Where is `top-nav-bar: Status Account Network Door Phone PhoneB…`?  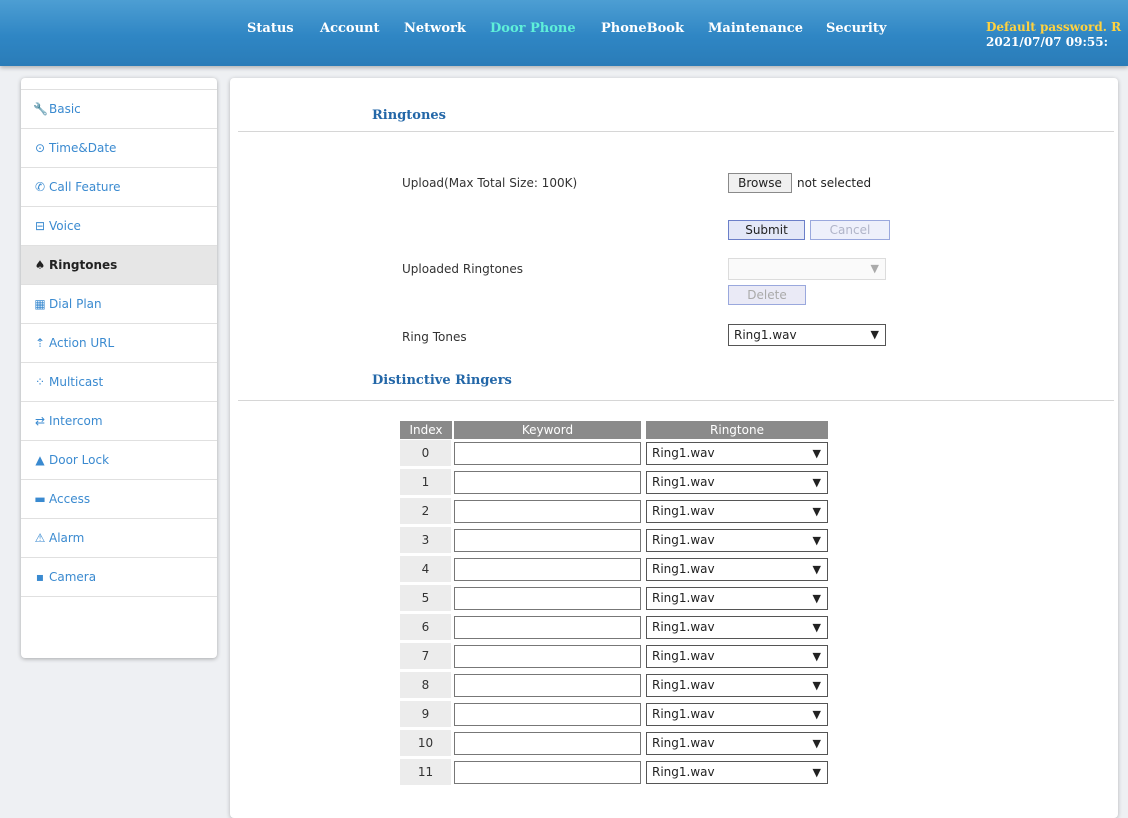
top-nav-bar: Status Account Network Door Phone PhoneB… is located at coordinates (564, 33).